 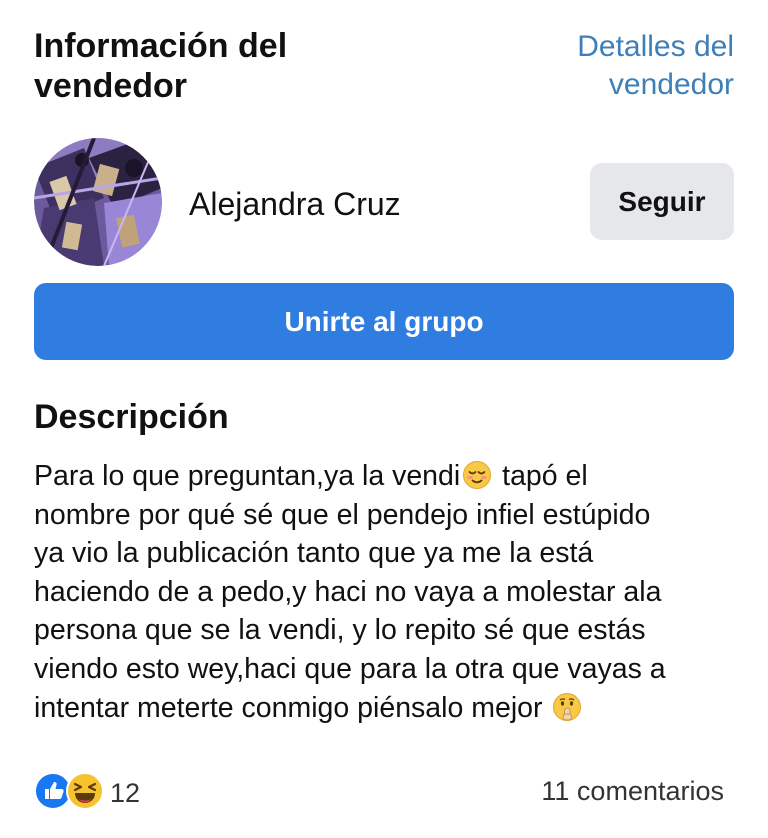 What do you see at coordinates (477, 475) in the screenshot?
I see `relieved-face-icon` at bounding box center [477, 475].